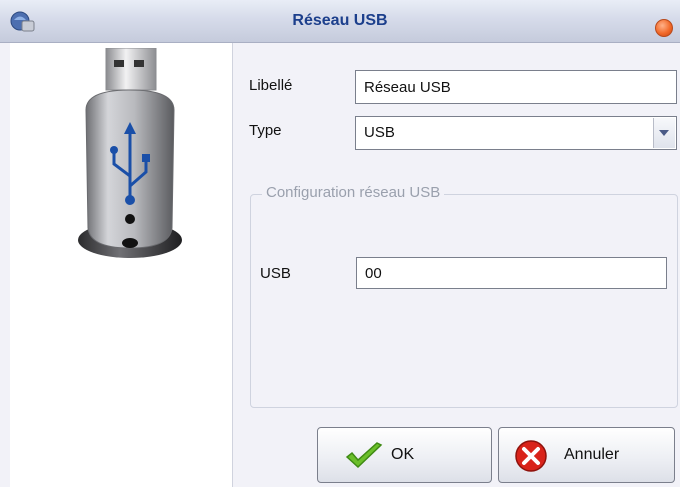 Image resolution: width=680 pixels, height=487 pixels. I want to click on libelle-label: Libellé, so click(271, 85).